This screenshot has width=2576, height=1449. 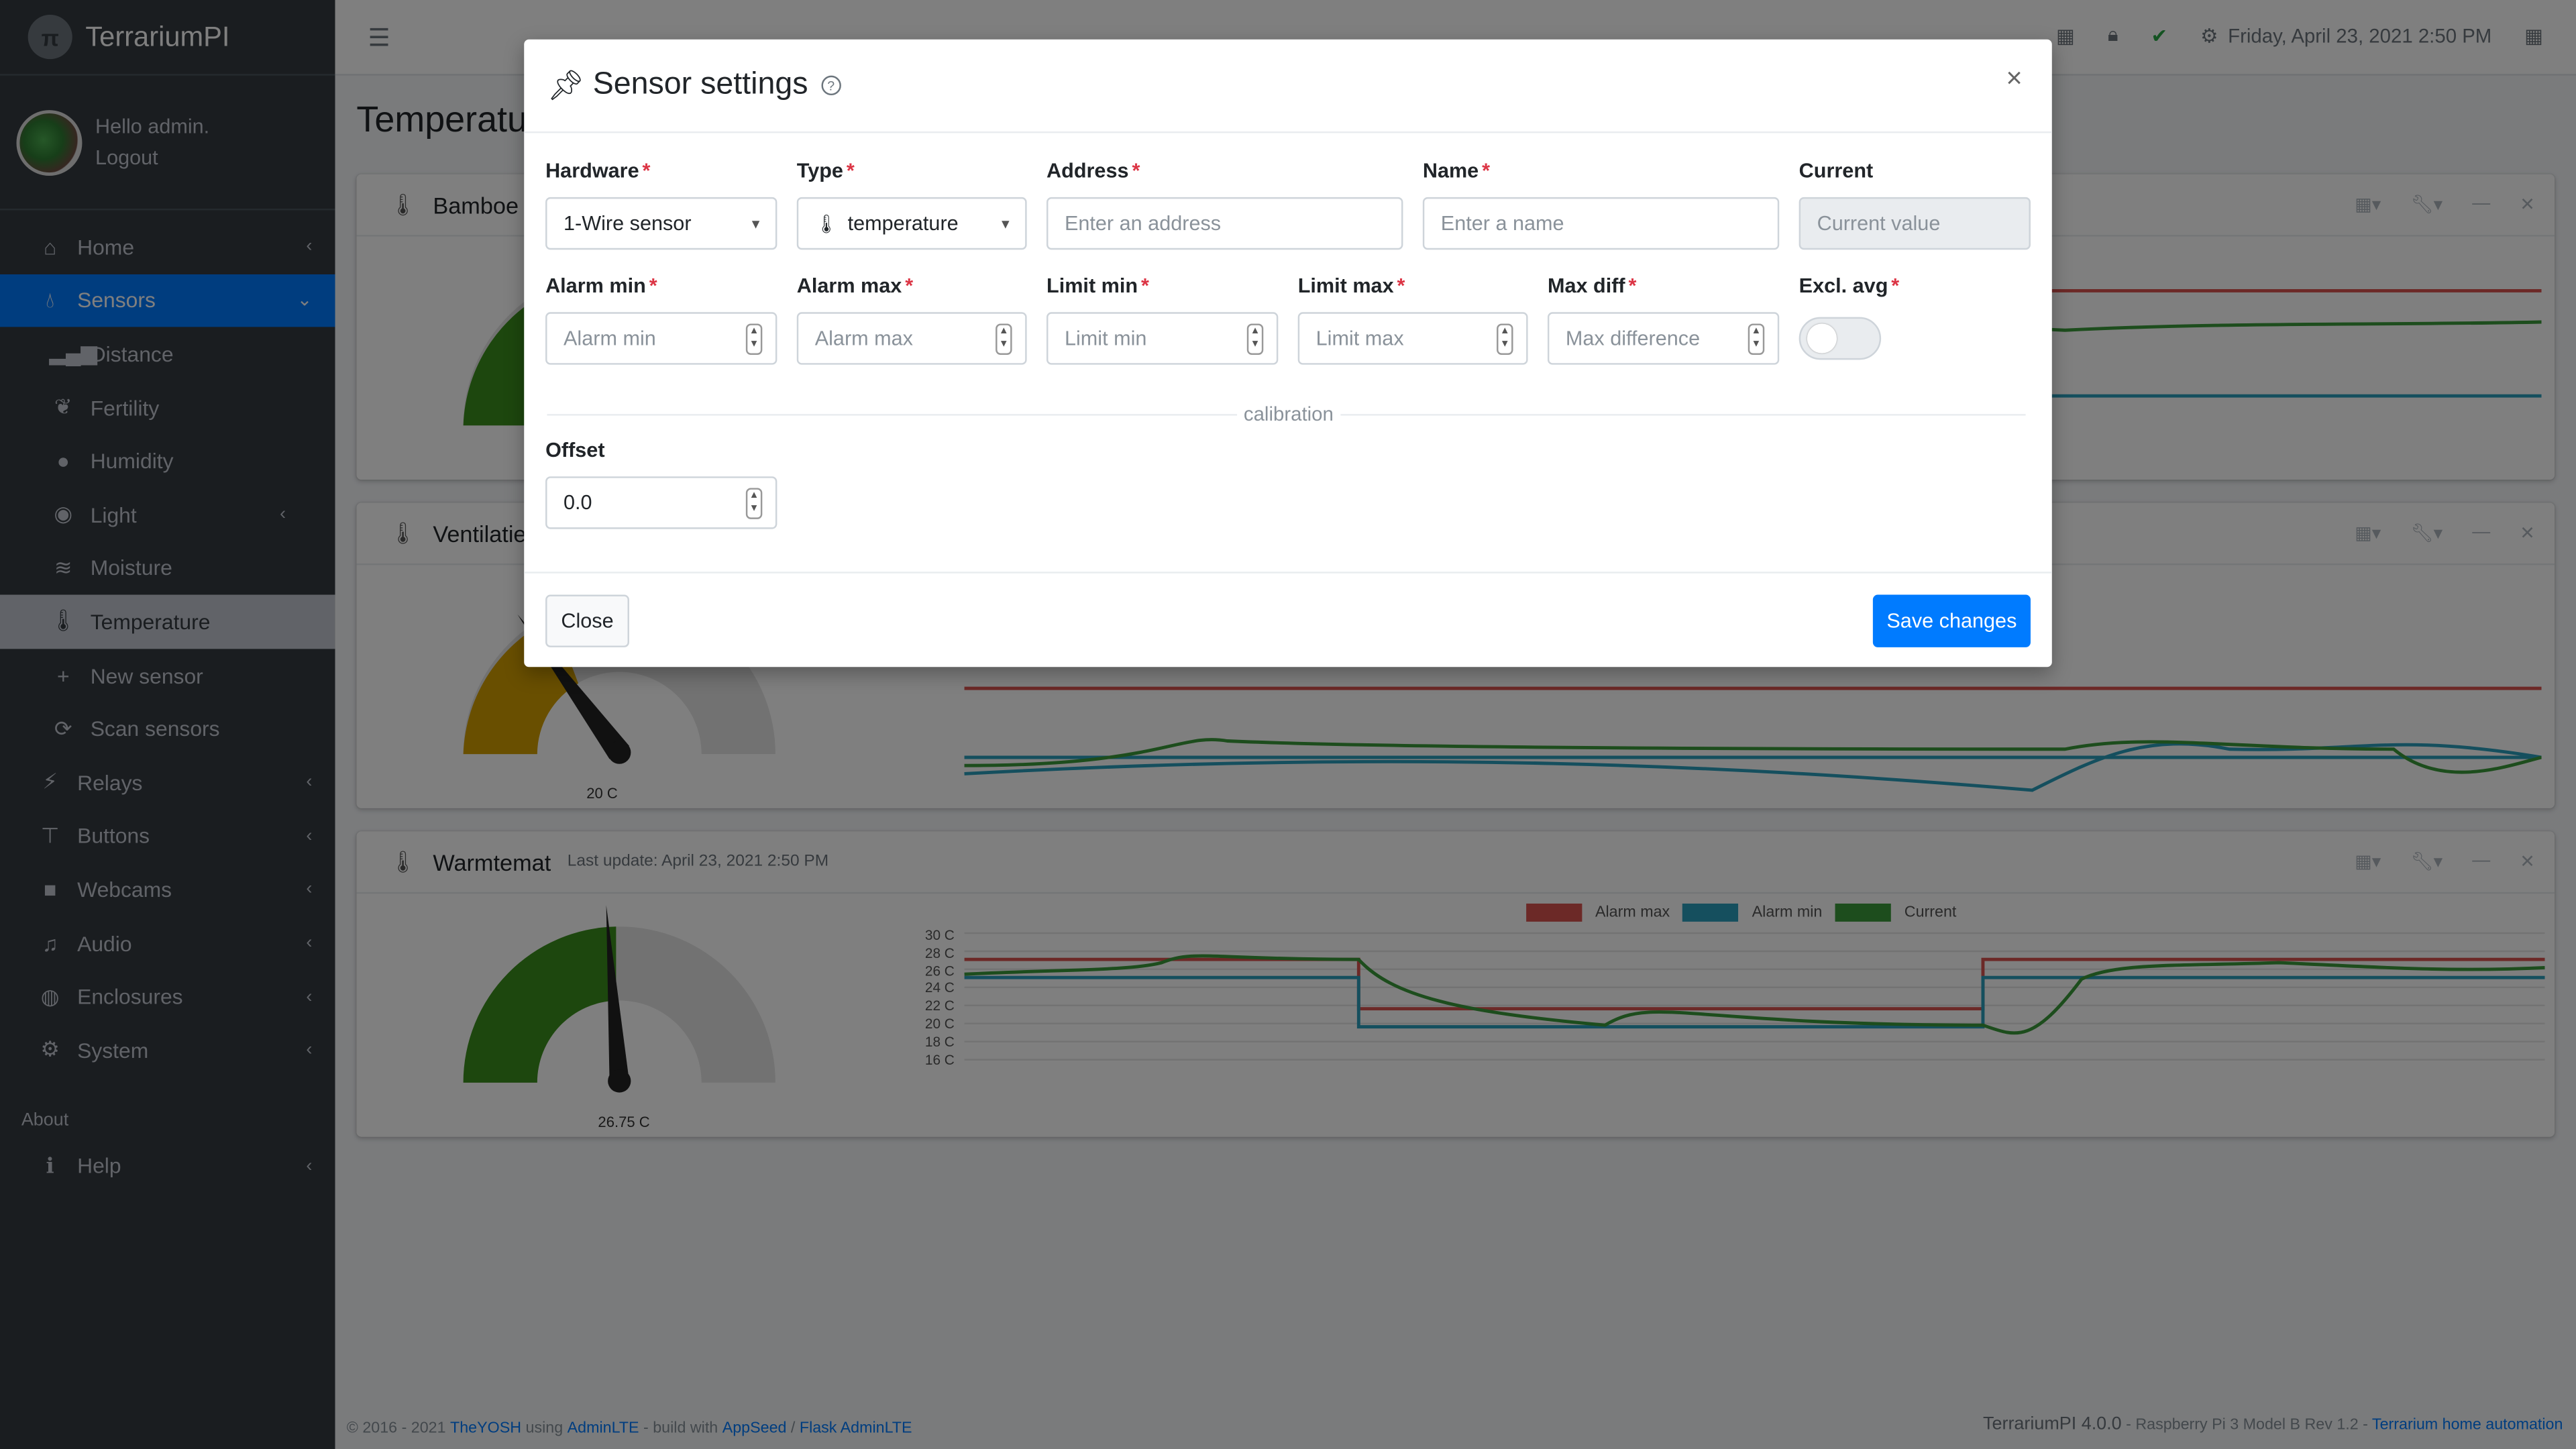 What do you see at coordinates (1412, 338) in the screenshot?
I see `limit-max-input: Limit max ▲ ▼` at bounding box center [1412, 338].